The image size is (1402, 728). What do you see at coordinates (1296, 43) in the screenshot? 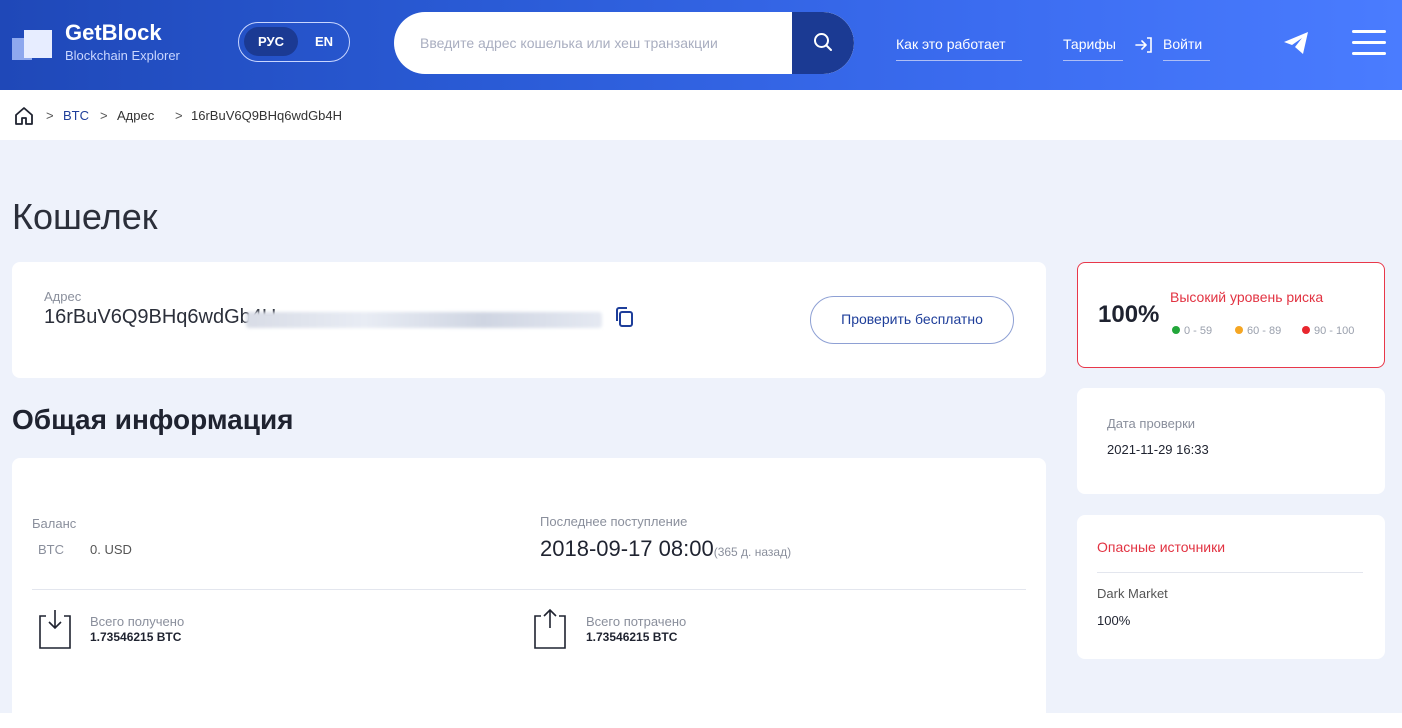
I see `telegram-icon` at bounding box center [1296, 43].